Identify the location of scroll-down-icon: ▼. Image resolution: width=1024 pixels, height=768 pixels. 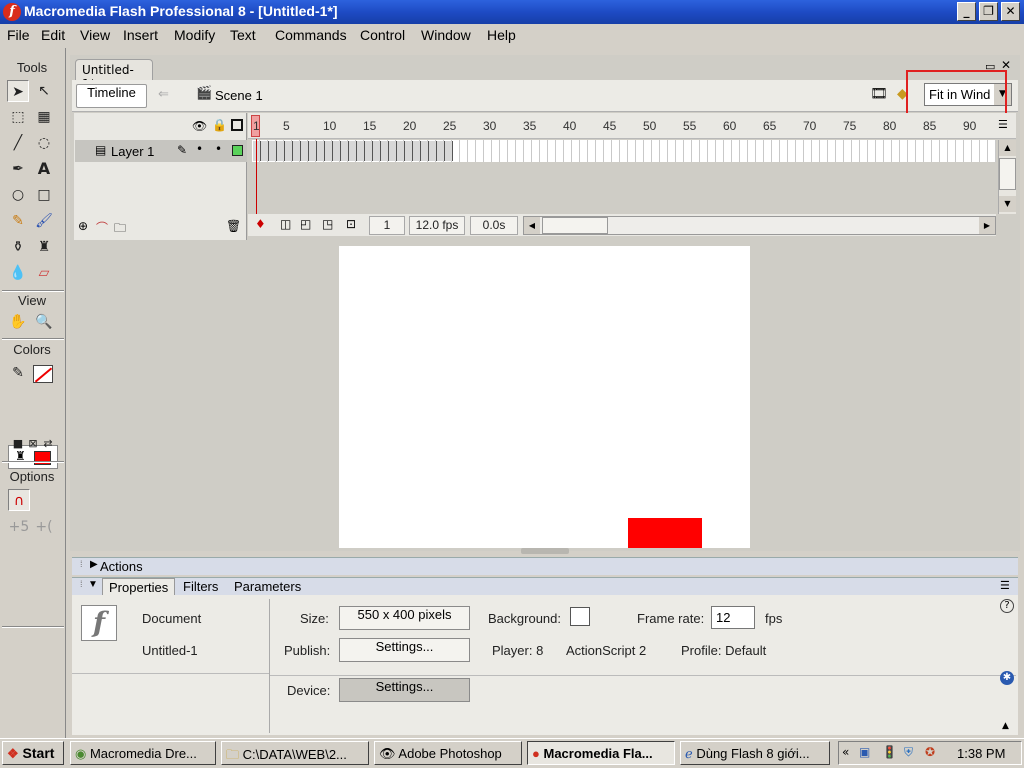
(1007, 204).